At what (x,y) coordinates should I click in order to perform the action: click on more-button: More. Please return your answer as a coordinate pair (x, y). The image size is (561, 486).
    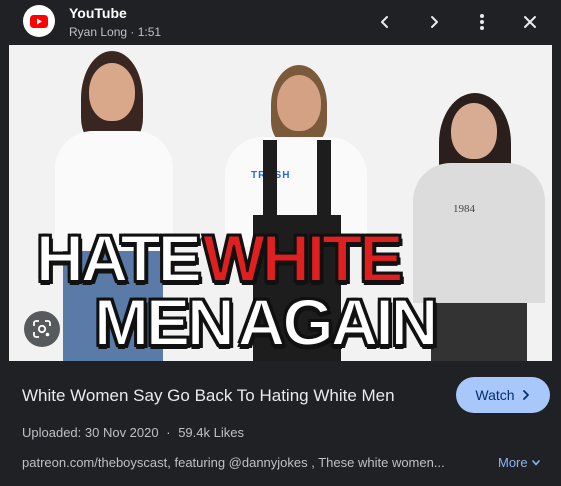
    Looking at the image, I should click on (519, 462).